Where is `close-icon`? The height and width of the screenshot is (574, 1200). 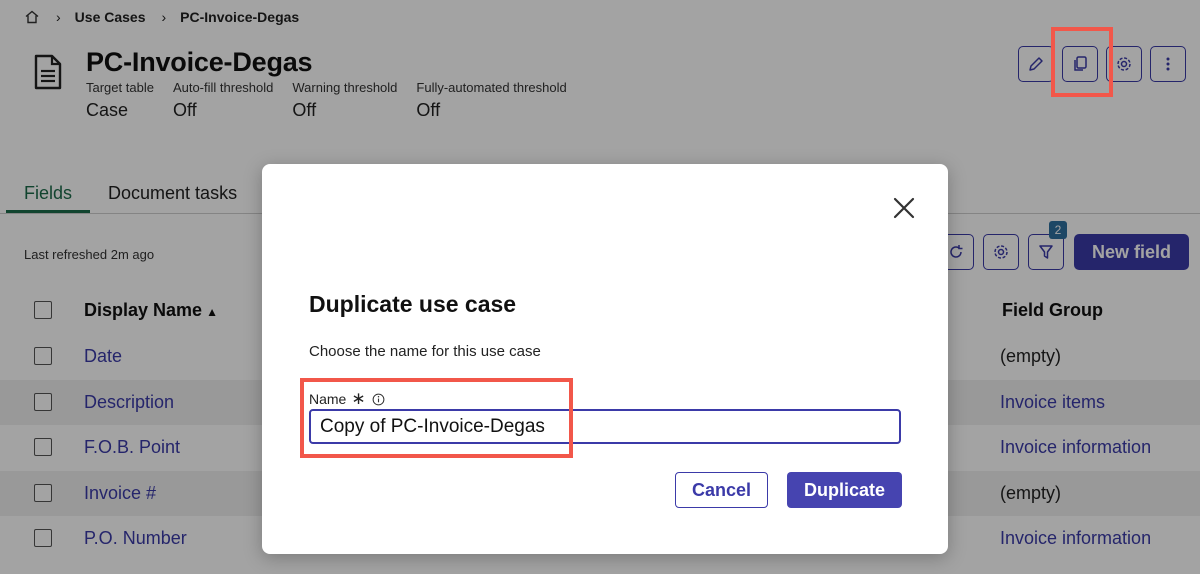 close-icon is located at coordinates (904, 208).